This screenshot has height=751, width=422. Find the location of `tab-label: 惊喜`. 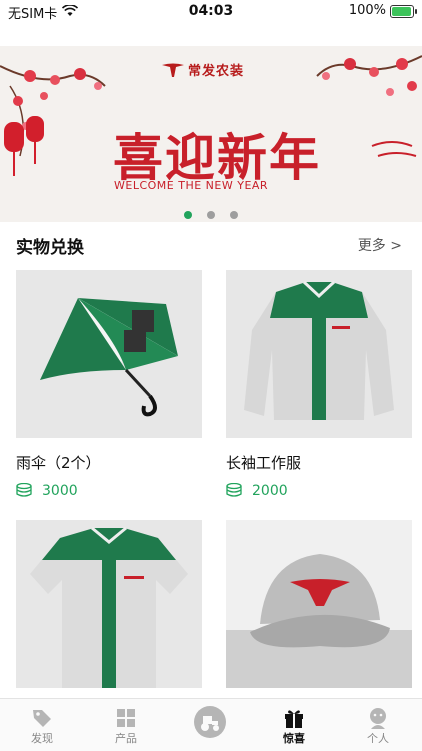

tab-label: 惊喜 is located at coordinates (294, 738).